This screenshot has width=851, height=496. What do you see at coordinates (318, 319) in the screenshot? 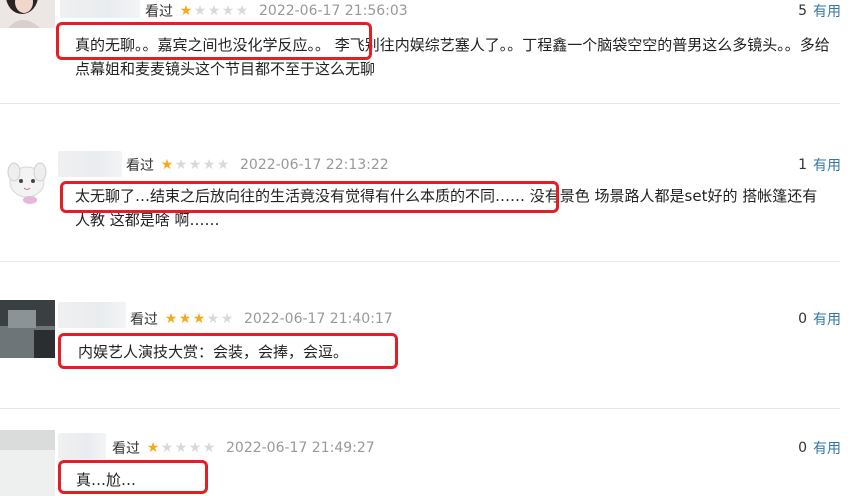
I see `comment-date: 2022-06-17 21:40:17` at bounding box center [318, 319].